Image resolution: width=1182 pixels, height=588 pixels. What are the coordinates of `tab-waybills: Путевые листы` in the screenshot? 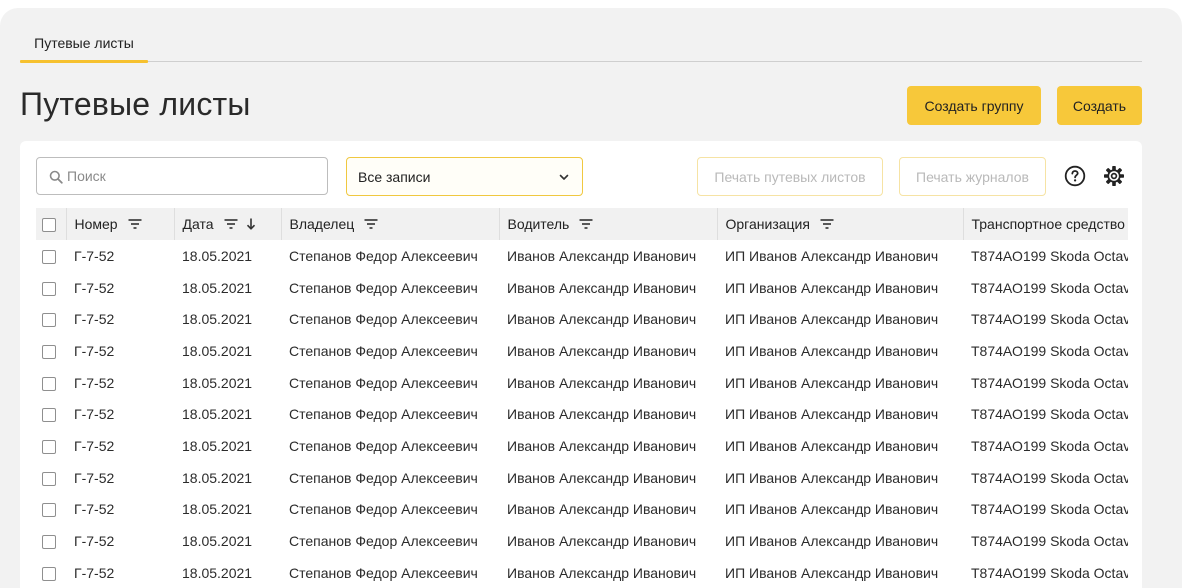 It's located at (84, 49).